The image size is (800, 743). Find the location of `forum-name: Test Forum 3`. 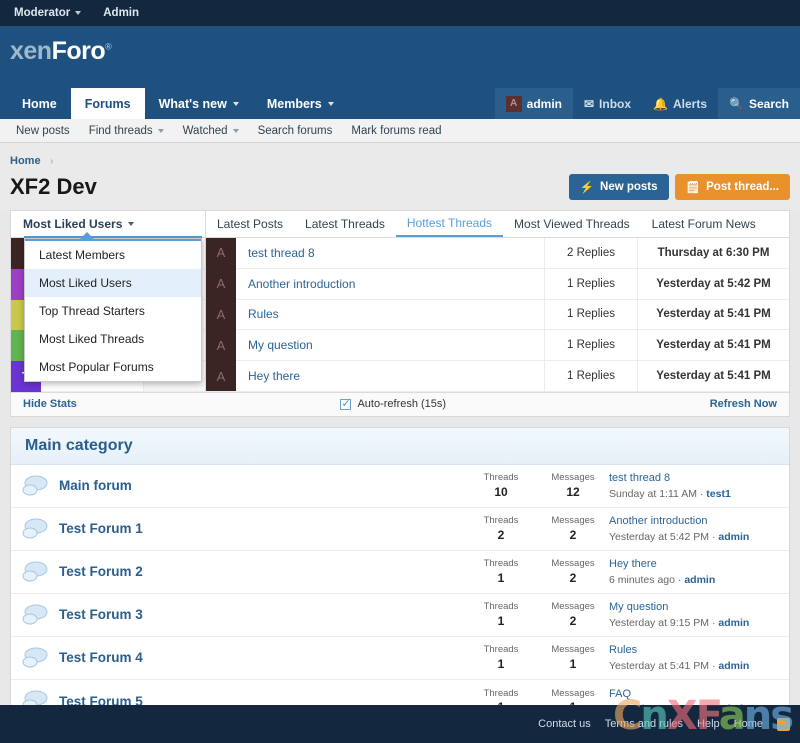

forum-name: Test Forum 3 is located at coordinates (262, 614).